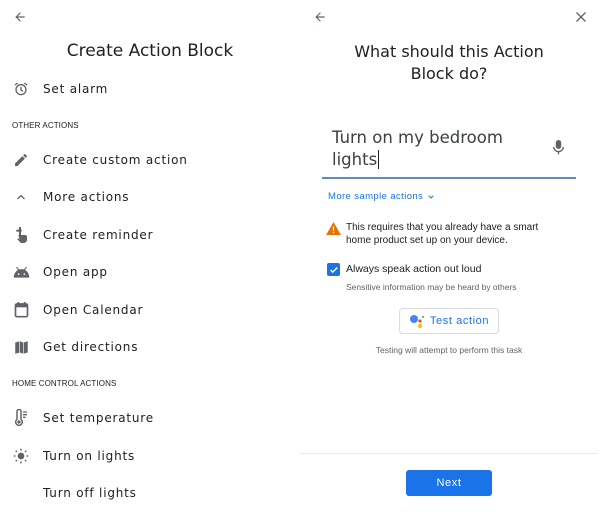 The height and width of the screenshot is (512, 600). What do you see at coordinates (145, 197) in the screenshot?
I see `action-more-actions: More actions` at bounding box center [145, 197].